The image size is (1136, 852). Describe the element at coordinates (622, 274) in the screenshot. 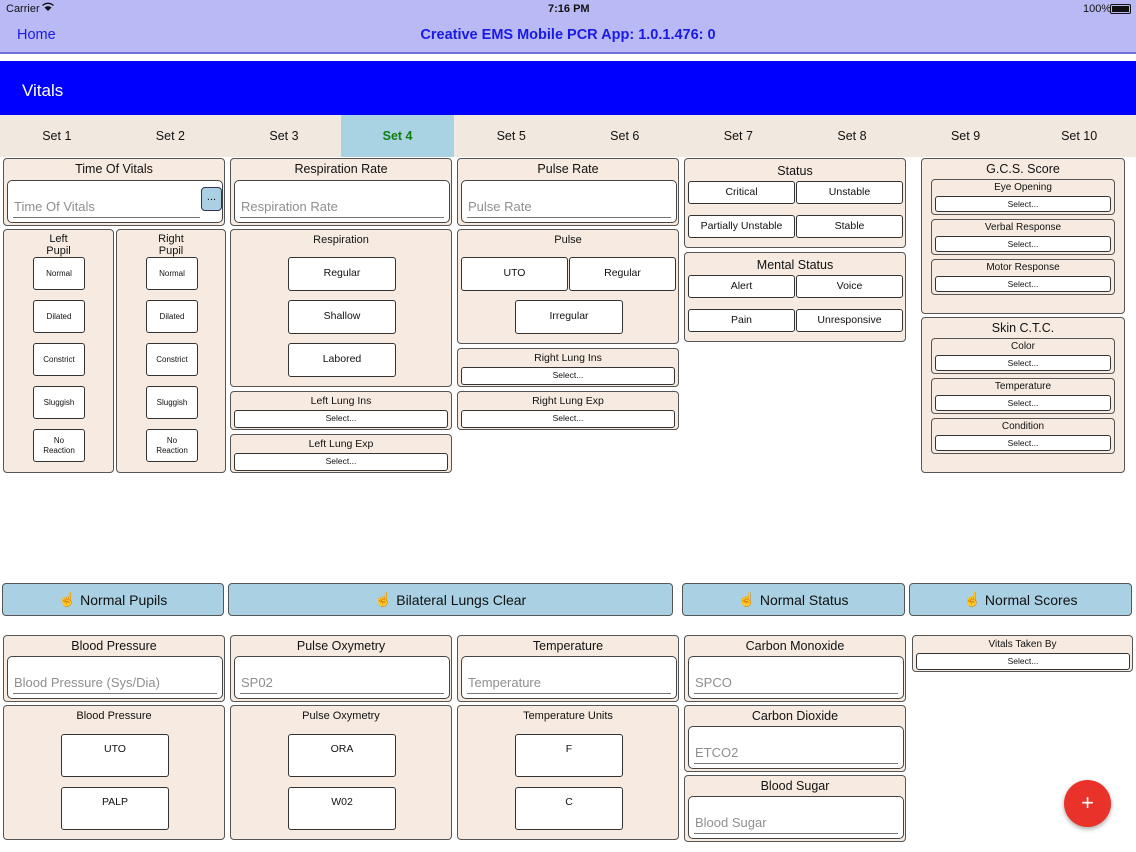

I see `pulse-regular-button: Regular` at that location.